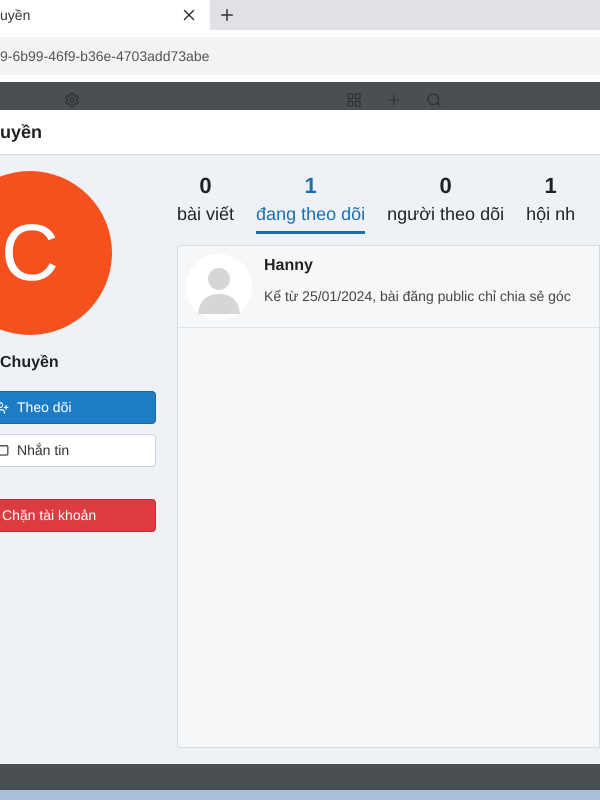 The height and width of the screenshot is (800, 600). I want to click on avatar: C, so click(56, 253).